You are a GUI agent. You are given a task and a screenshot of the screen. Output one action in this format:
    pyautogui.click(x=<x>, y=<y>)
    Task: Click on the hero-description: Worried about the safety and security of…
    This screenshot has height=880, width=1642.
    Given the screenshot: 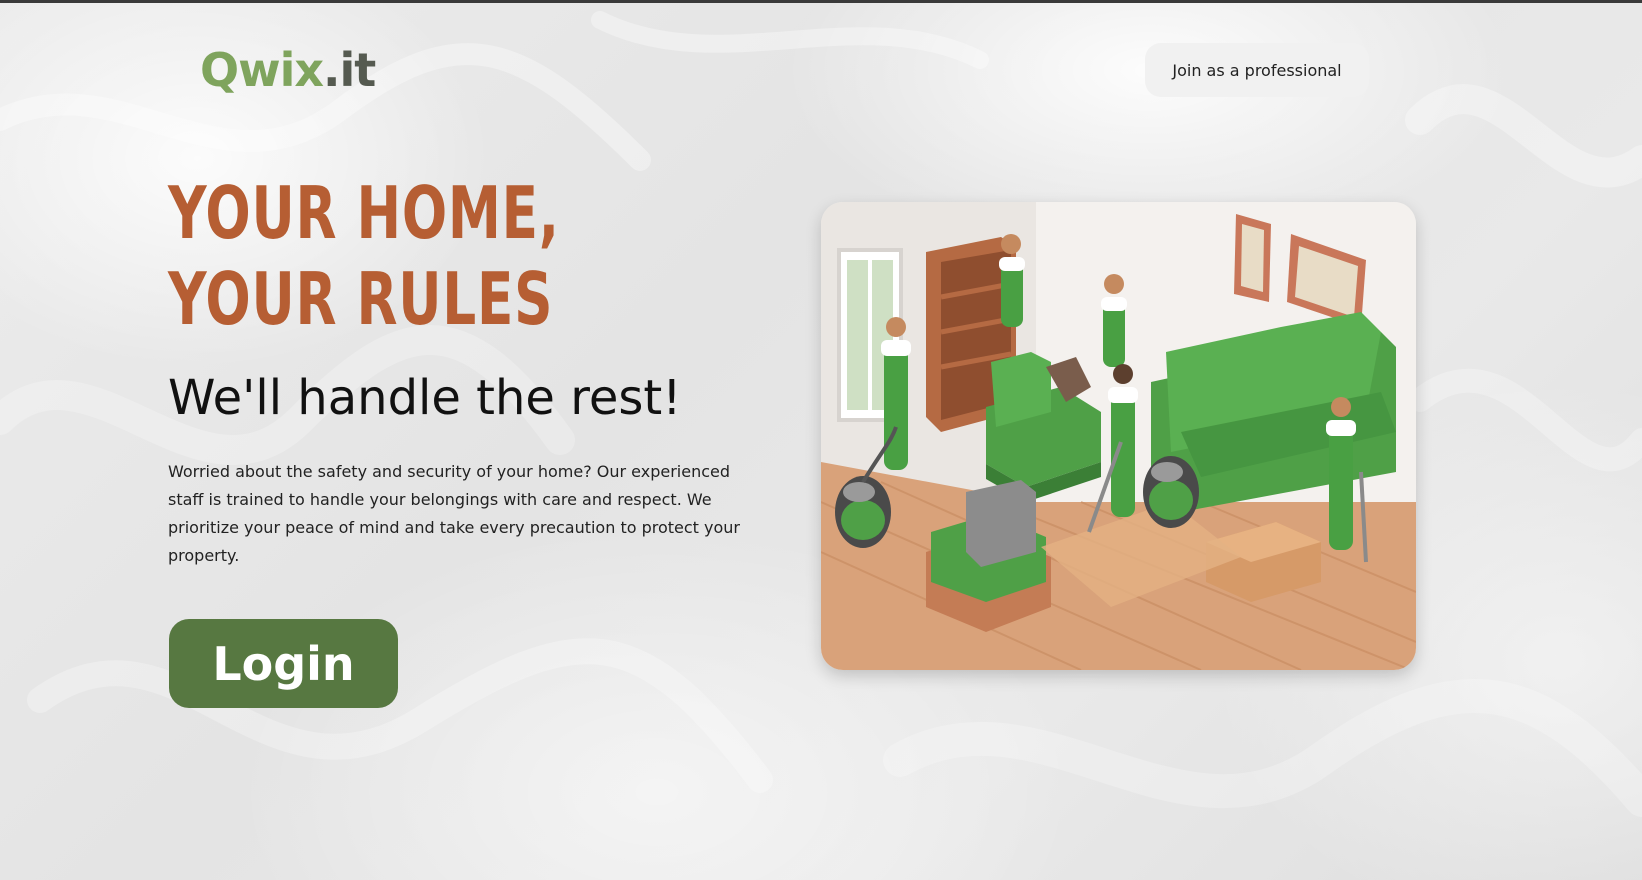 What is the action you would take?
    pyautogui.click(x=454, y=513)
    